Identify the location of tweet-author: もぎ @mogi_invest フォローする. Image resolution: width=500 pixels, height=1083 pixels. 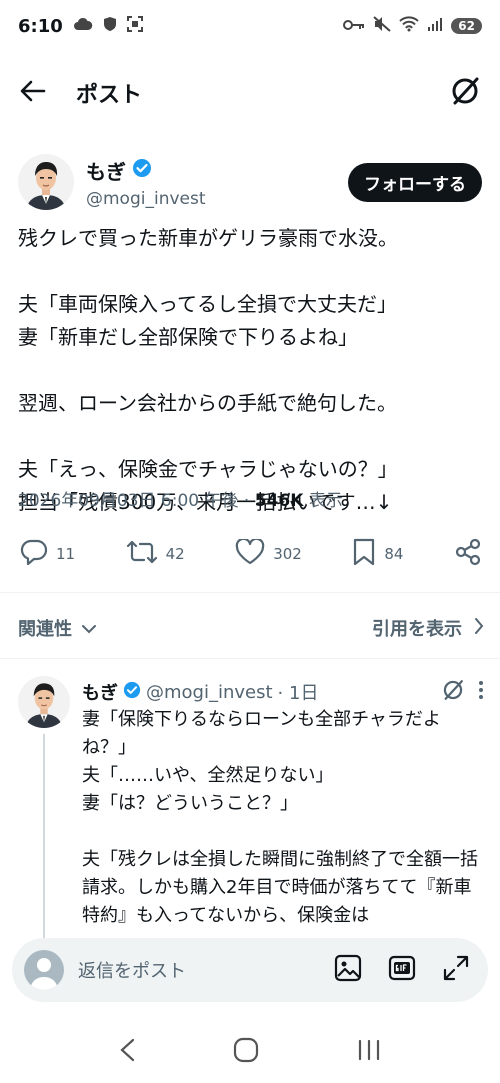
(250, 182).